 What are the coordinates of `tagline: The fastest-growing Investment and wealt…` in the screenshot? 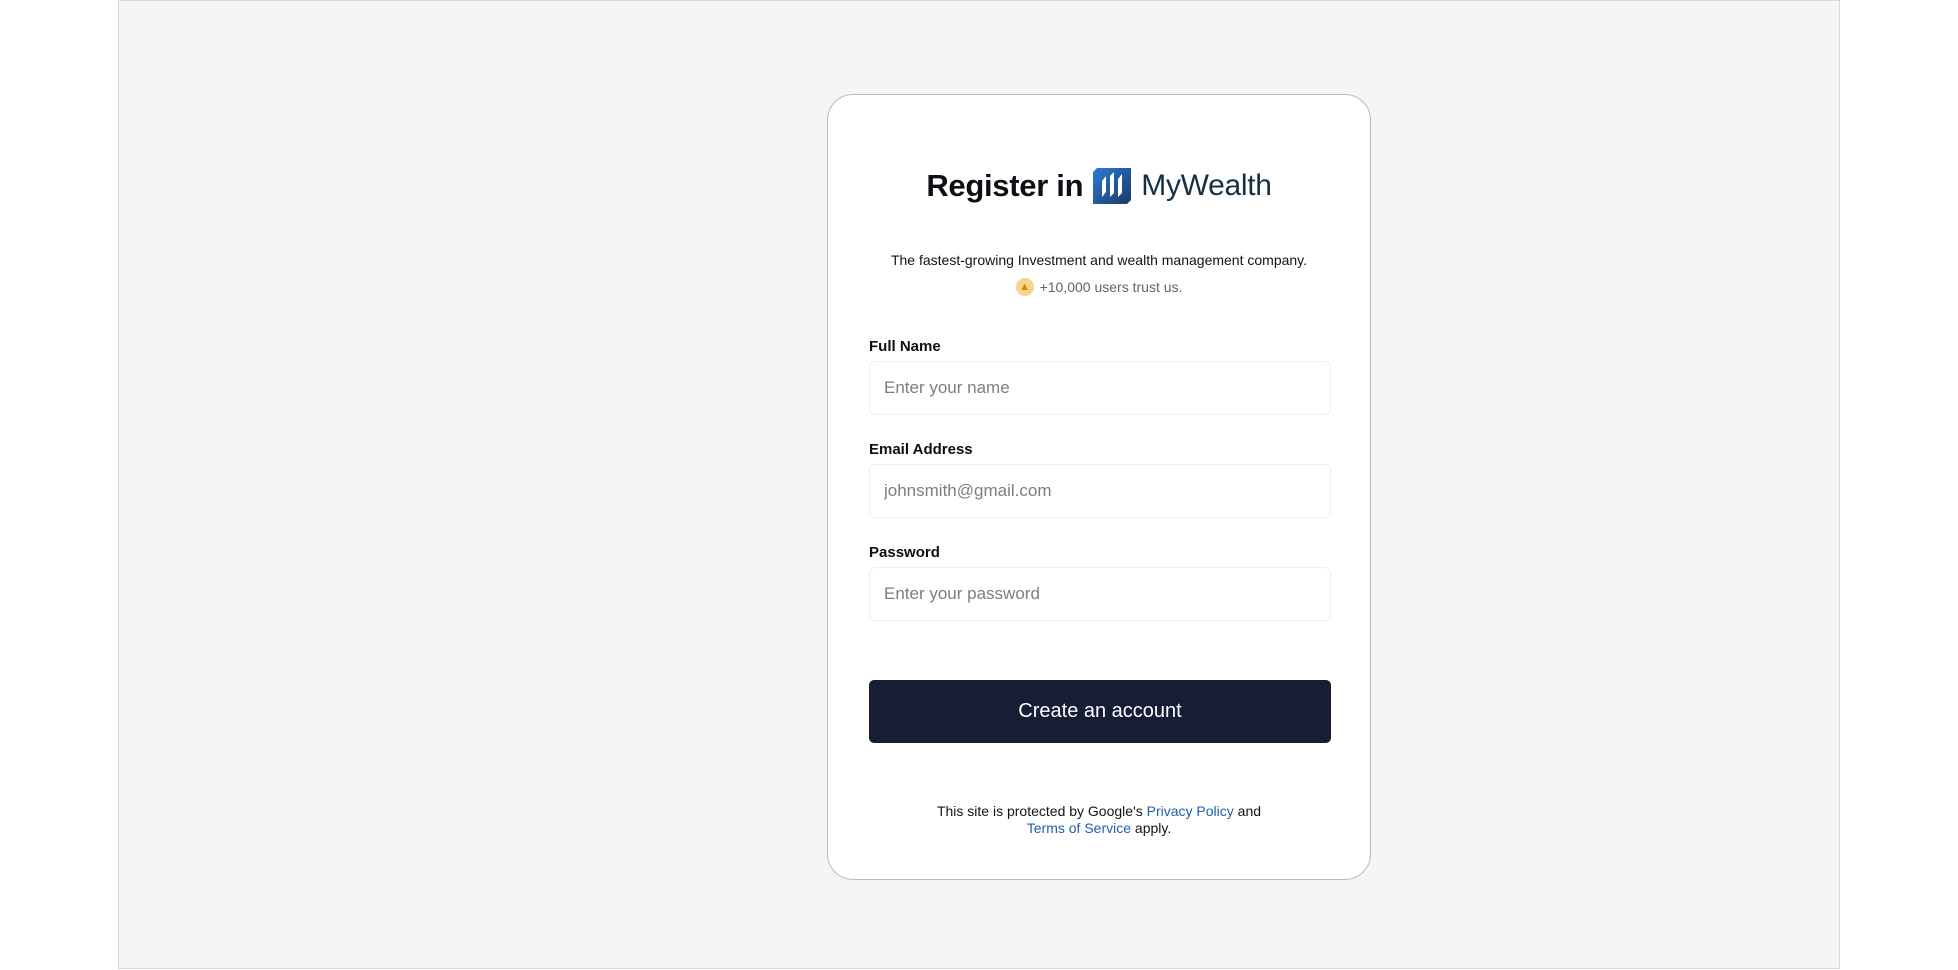 It's located at (1099, 260).